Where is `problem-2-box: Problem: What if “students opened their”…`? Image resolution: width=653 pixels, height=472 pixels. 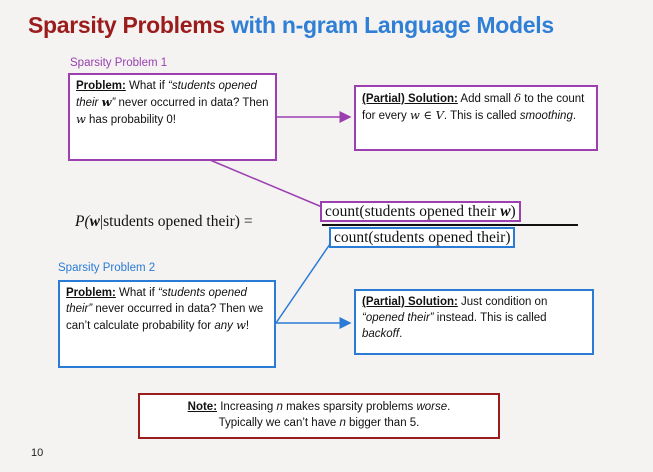 problem-2-box: Problem: What if “students opened their”… is located at coordinates (167, 324).